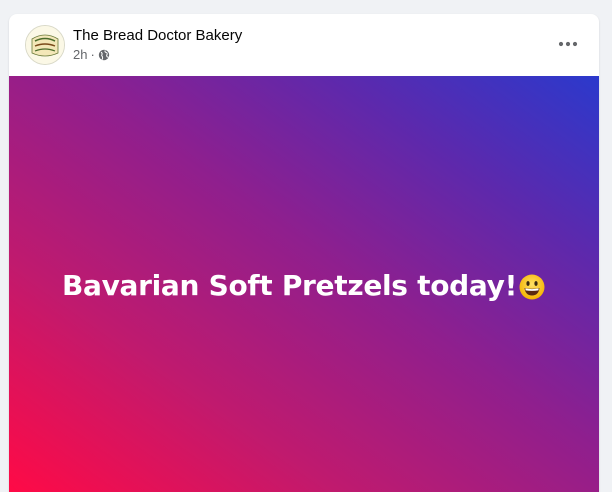 The height and width of the screenshot is (492, 612). I want to click on page-avatar, so click(45, 45).